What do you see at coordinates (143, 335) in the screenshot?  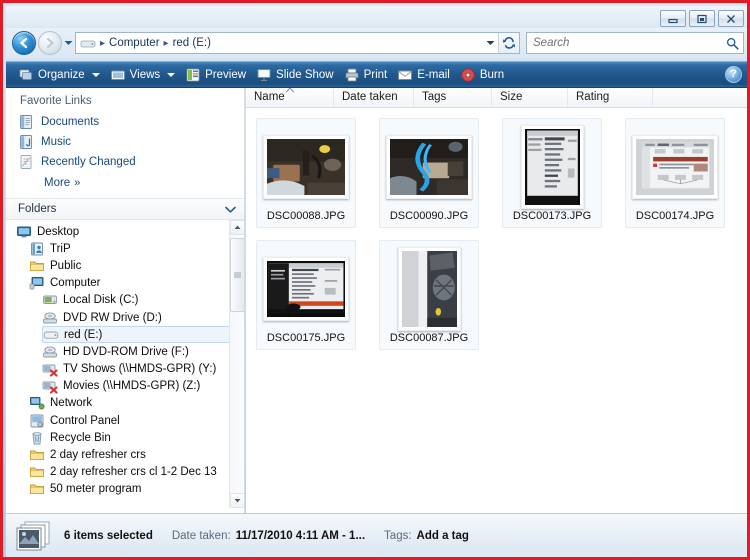 I see `tree-item-red-e: red (E:)` at bounding box center [143, 335].